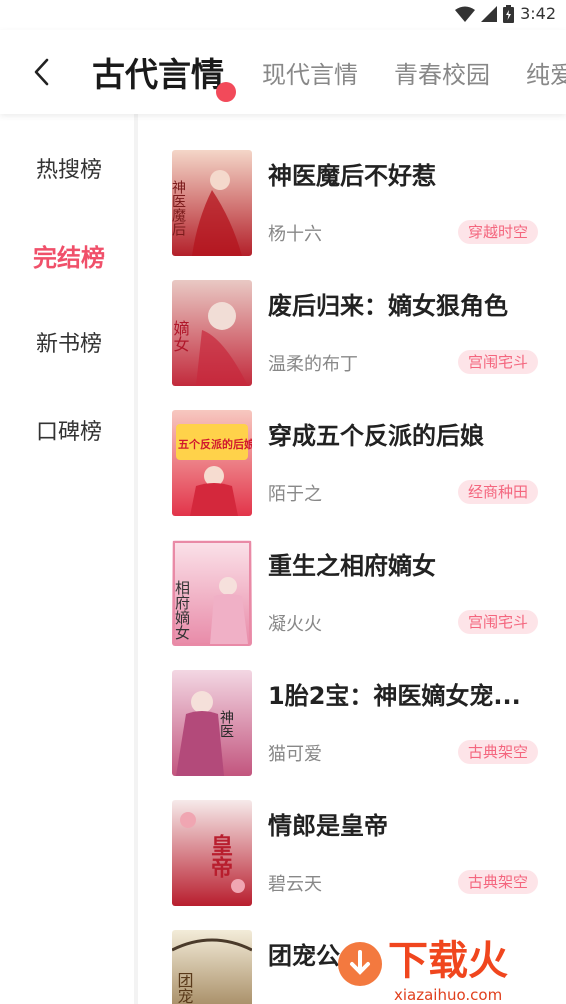  I want to click on book-item: 嫡女 废后归来：嫡女狠角色 温柔的布丁 宫闱宅斗, so click(362, 333).